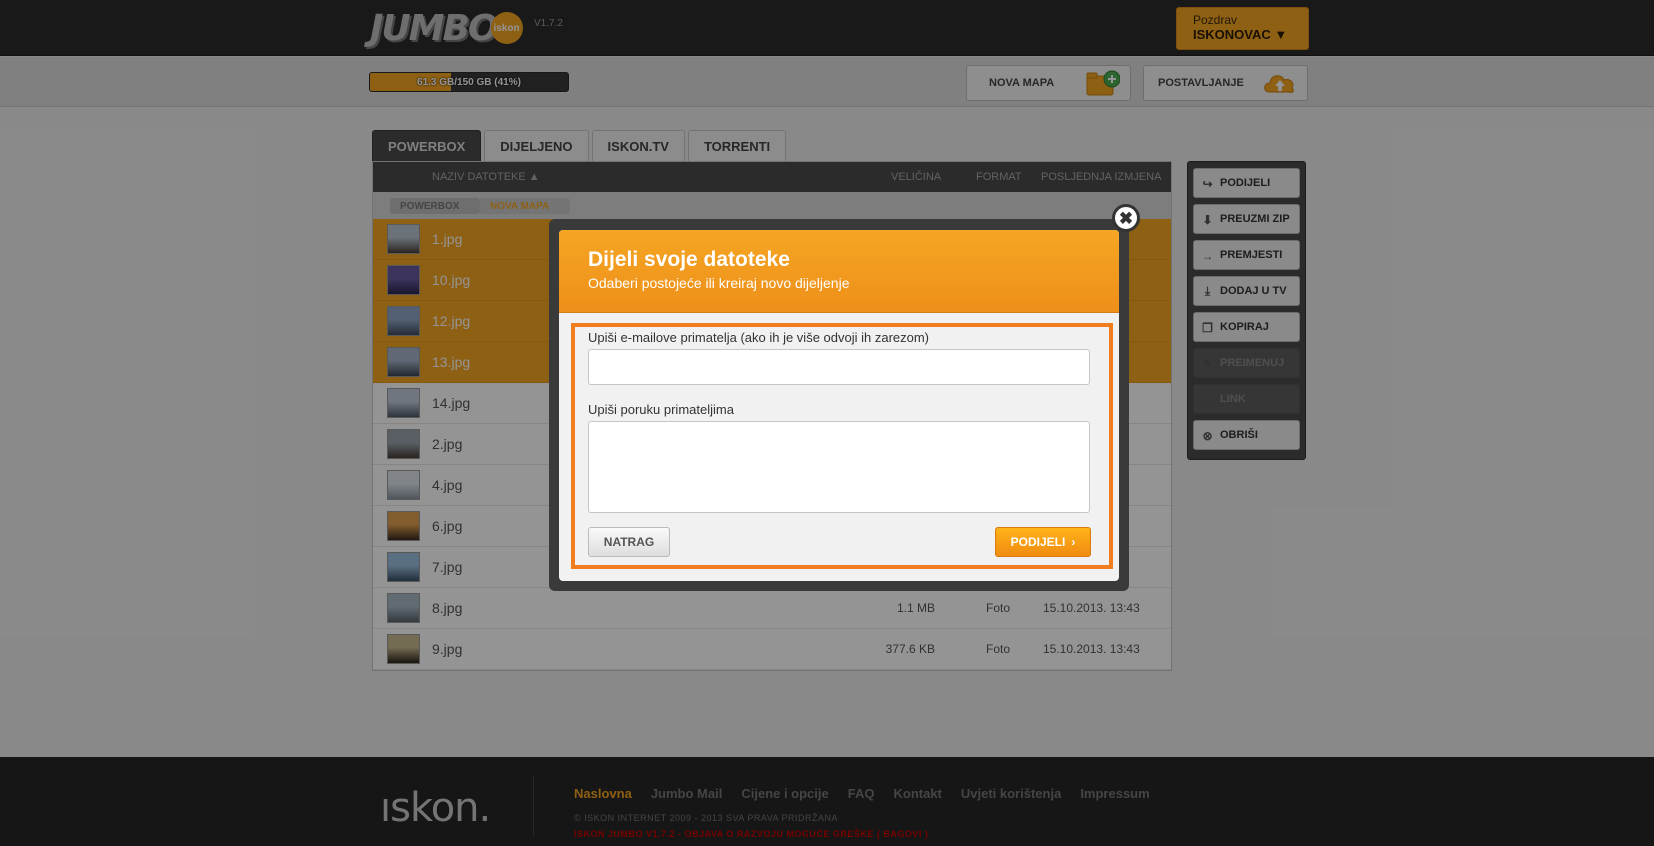 The height and width of the screenshot is (846, 1654). I want to click on dialog-title: Dijeli svoje datoteke, so click(689, 259).